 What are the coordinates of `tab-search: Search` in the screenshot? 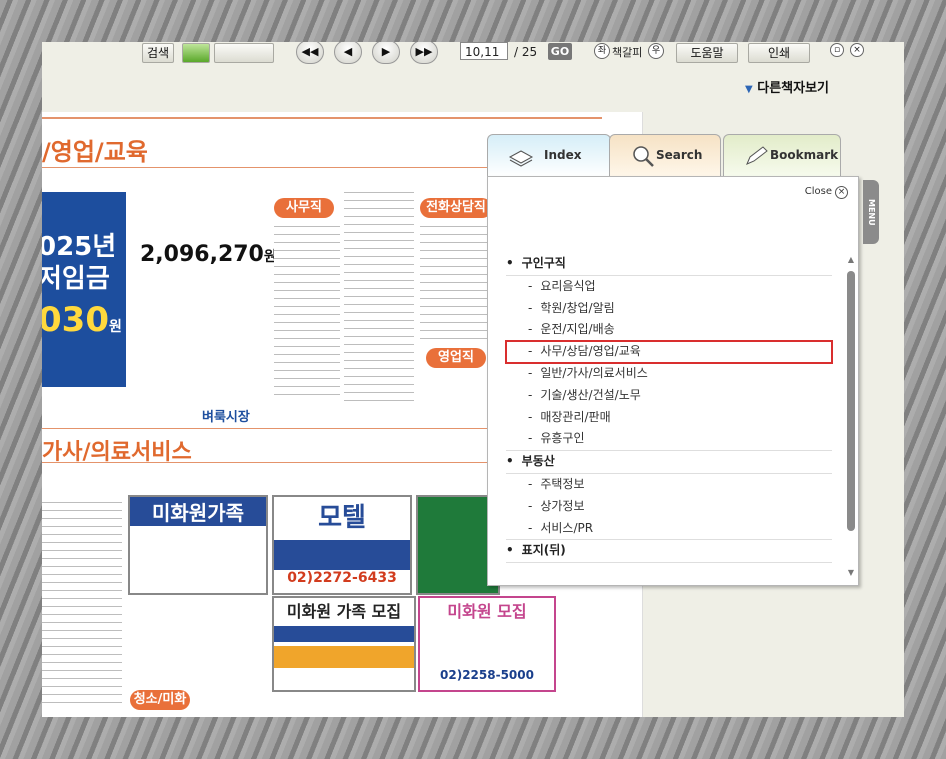 It's located at (665, 155).